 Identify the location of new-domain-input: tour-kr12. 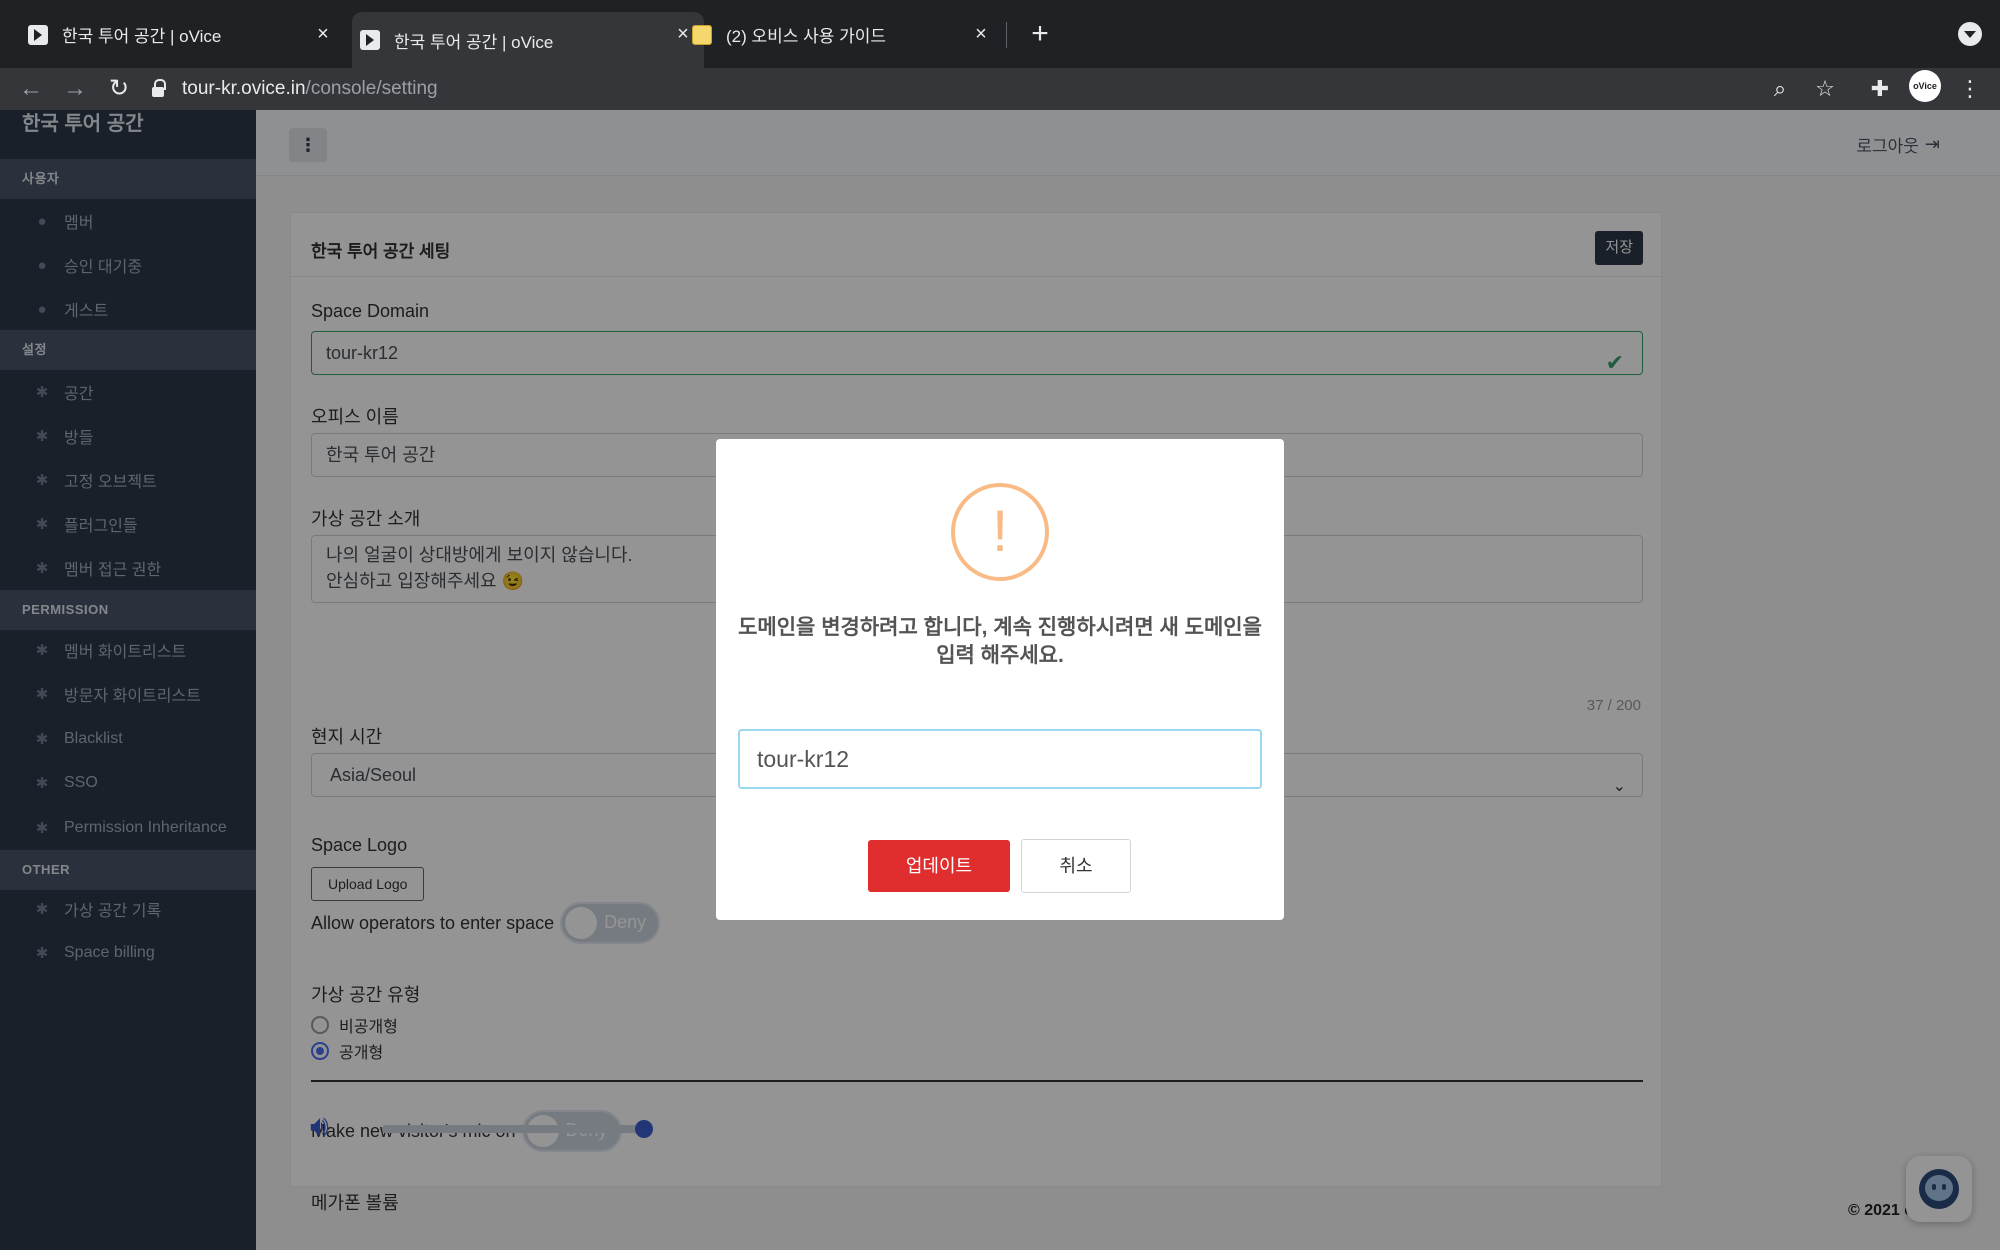
(1000, 759).